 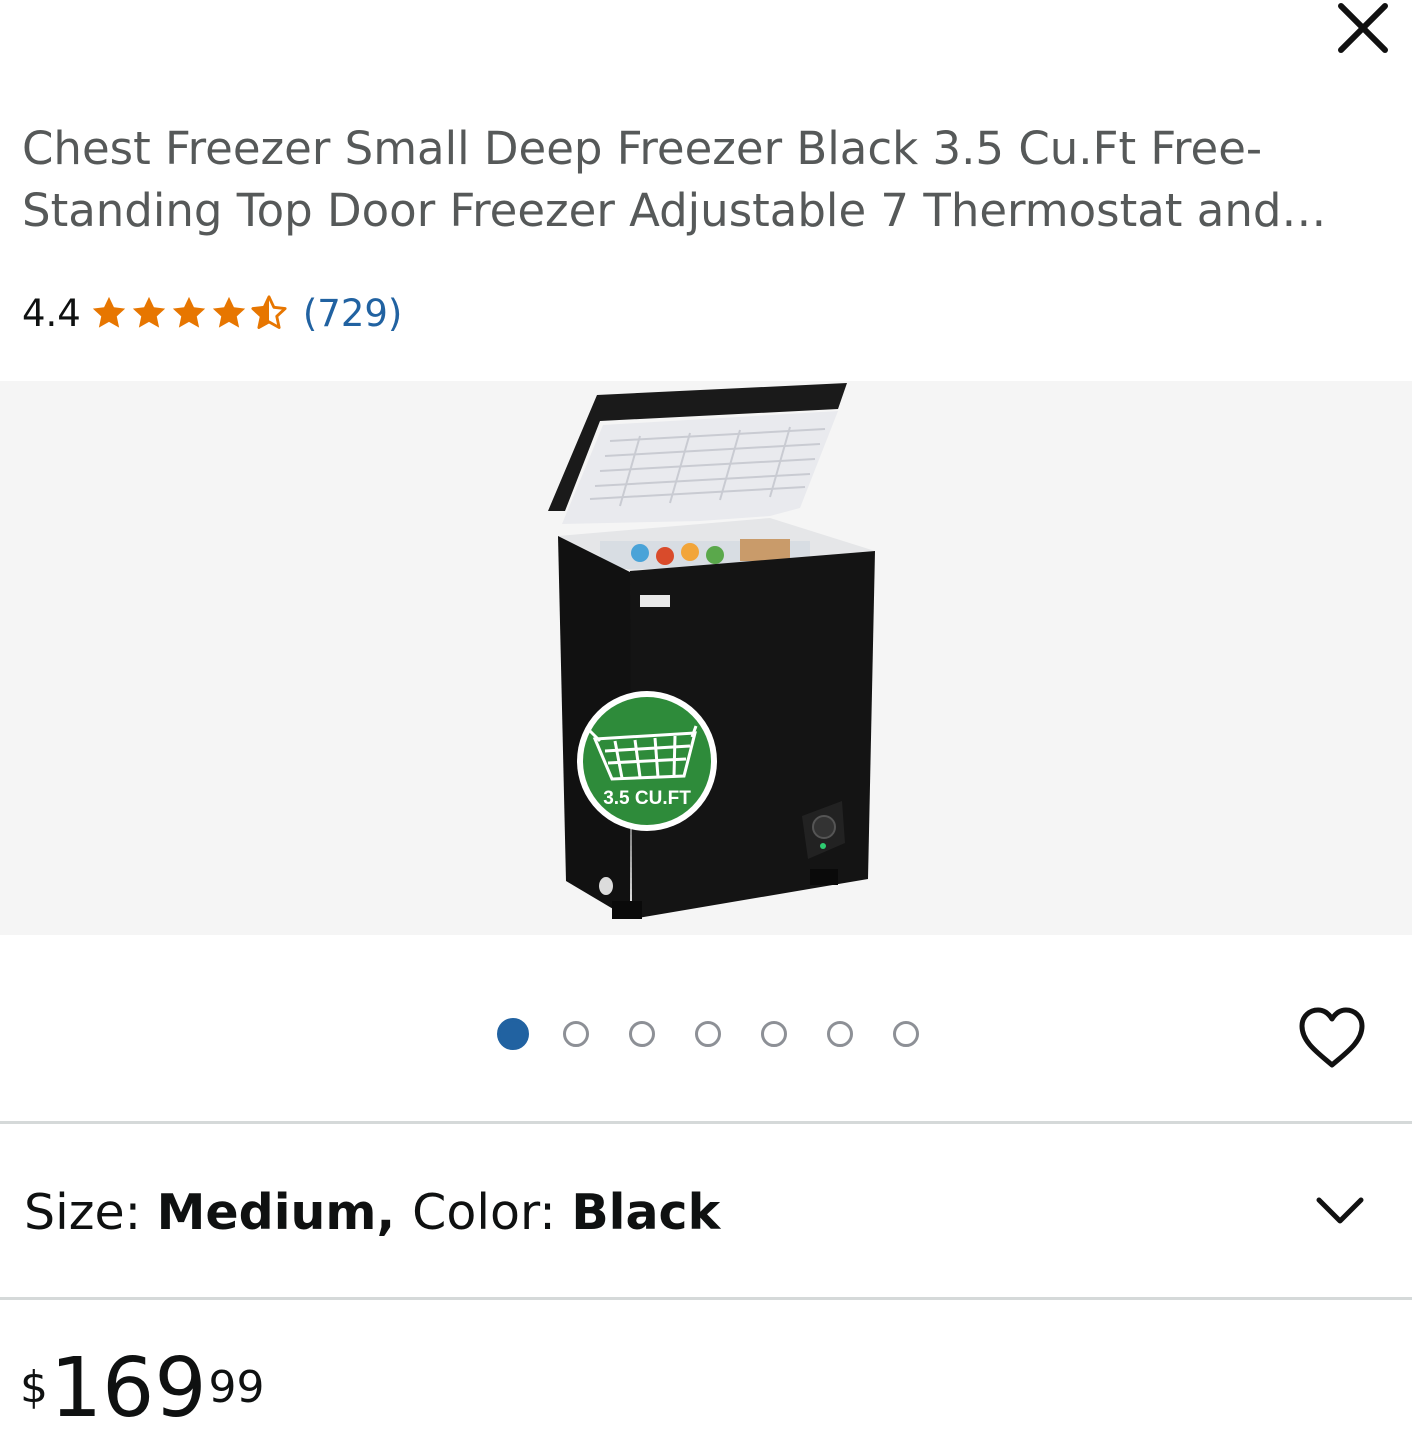 I want to click on close-button, so click(x=1363, y=30).